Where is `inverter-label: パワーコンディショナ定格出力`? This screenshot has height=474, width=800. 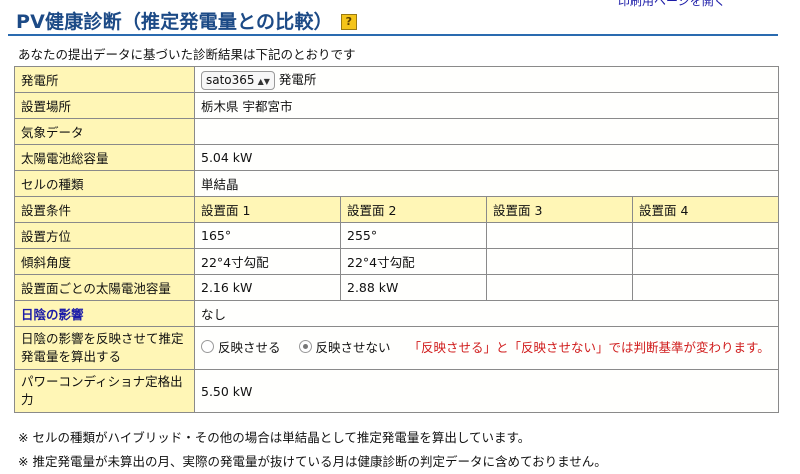
inverter-label: パワーコンディショナ定格出力 is located at coordinates (104, 391).